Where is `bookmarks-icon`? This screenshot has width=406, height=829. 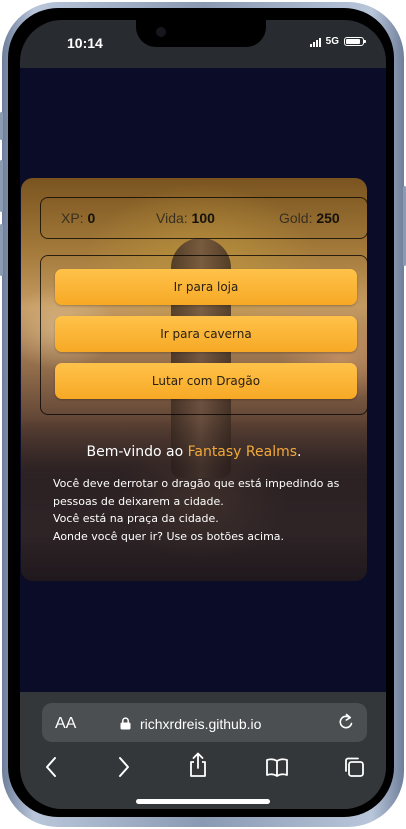
bookmarks-icon is located at coordinates (277, 769).